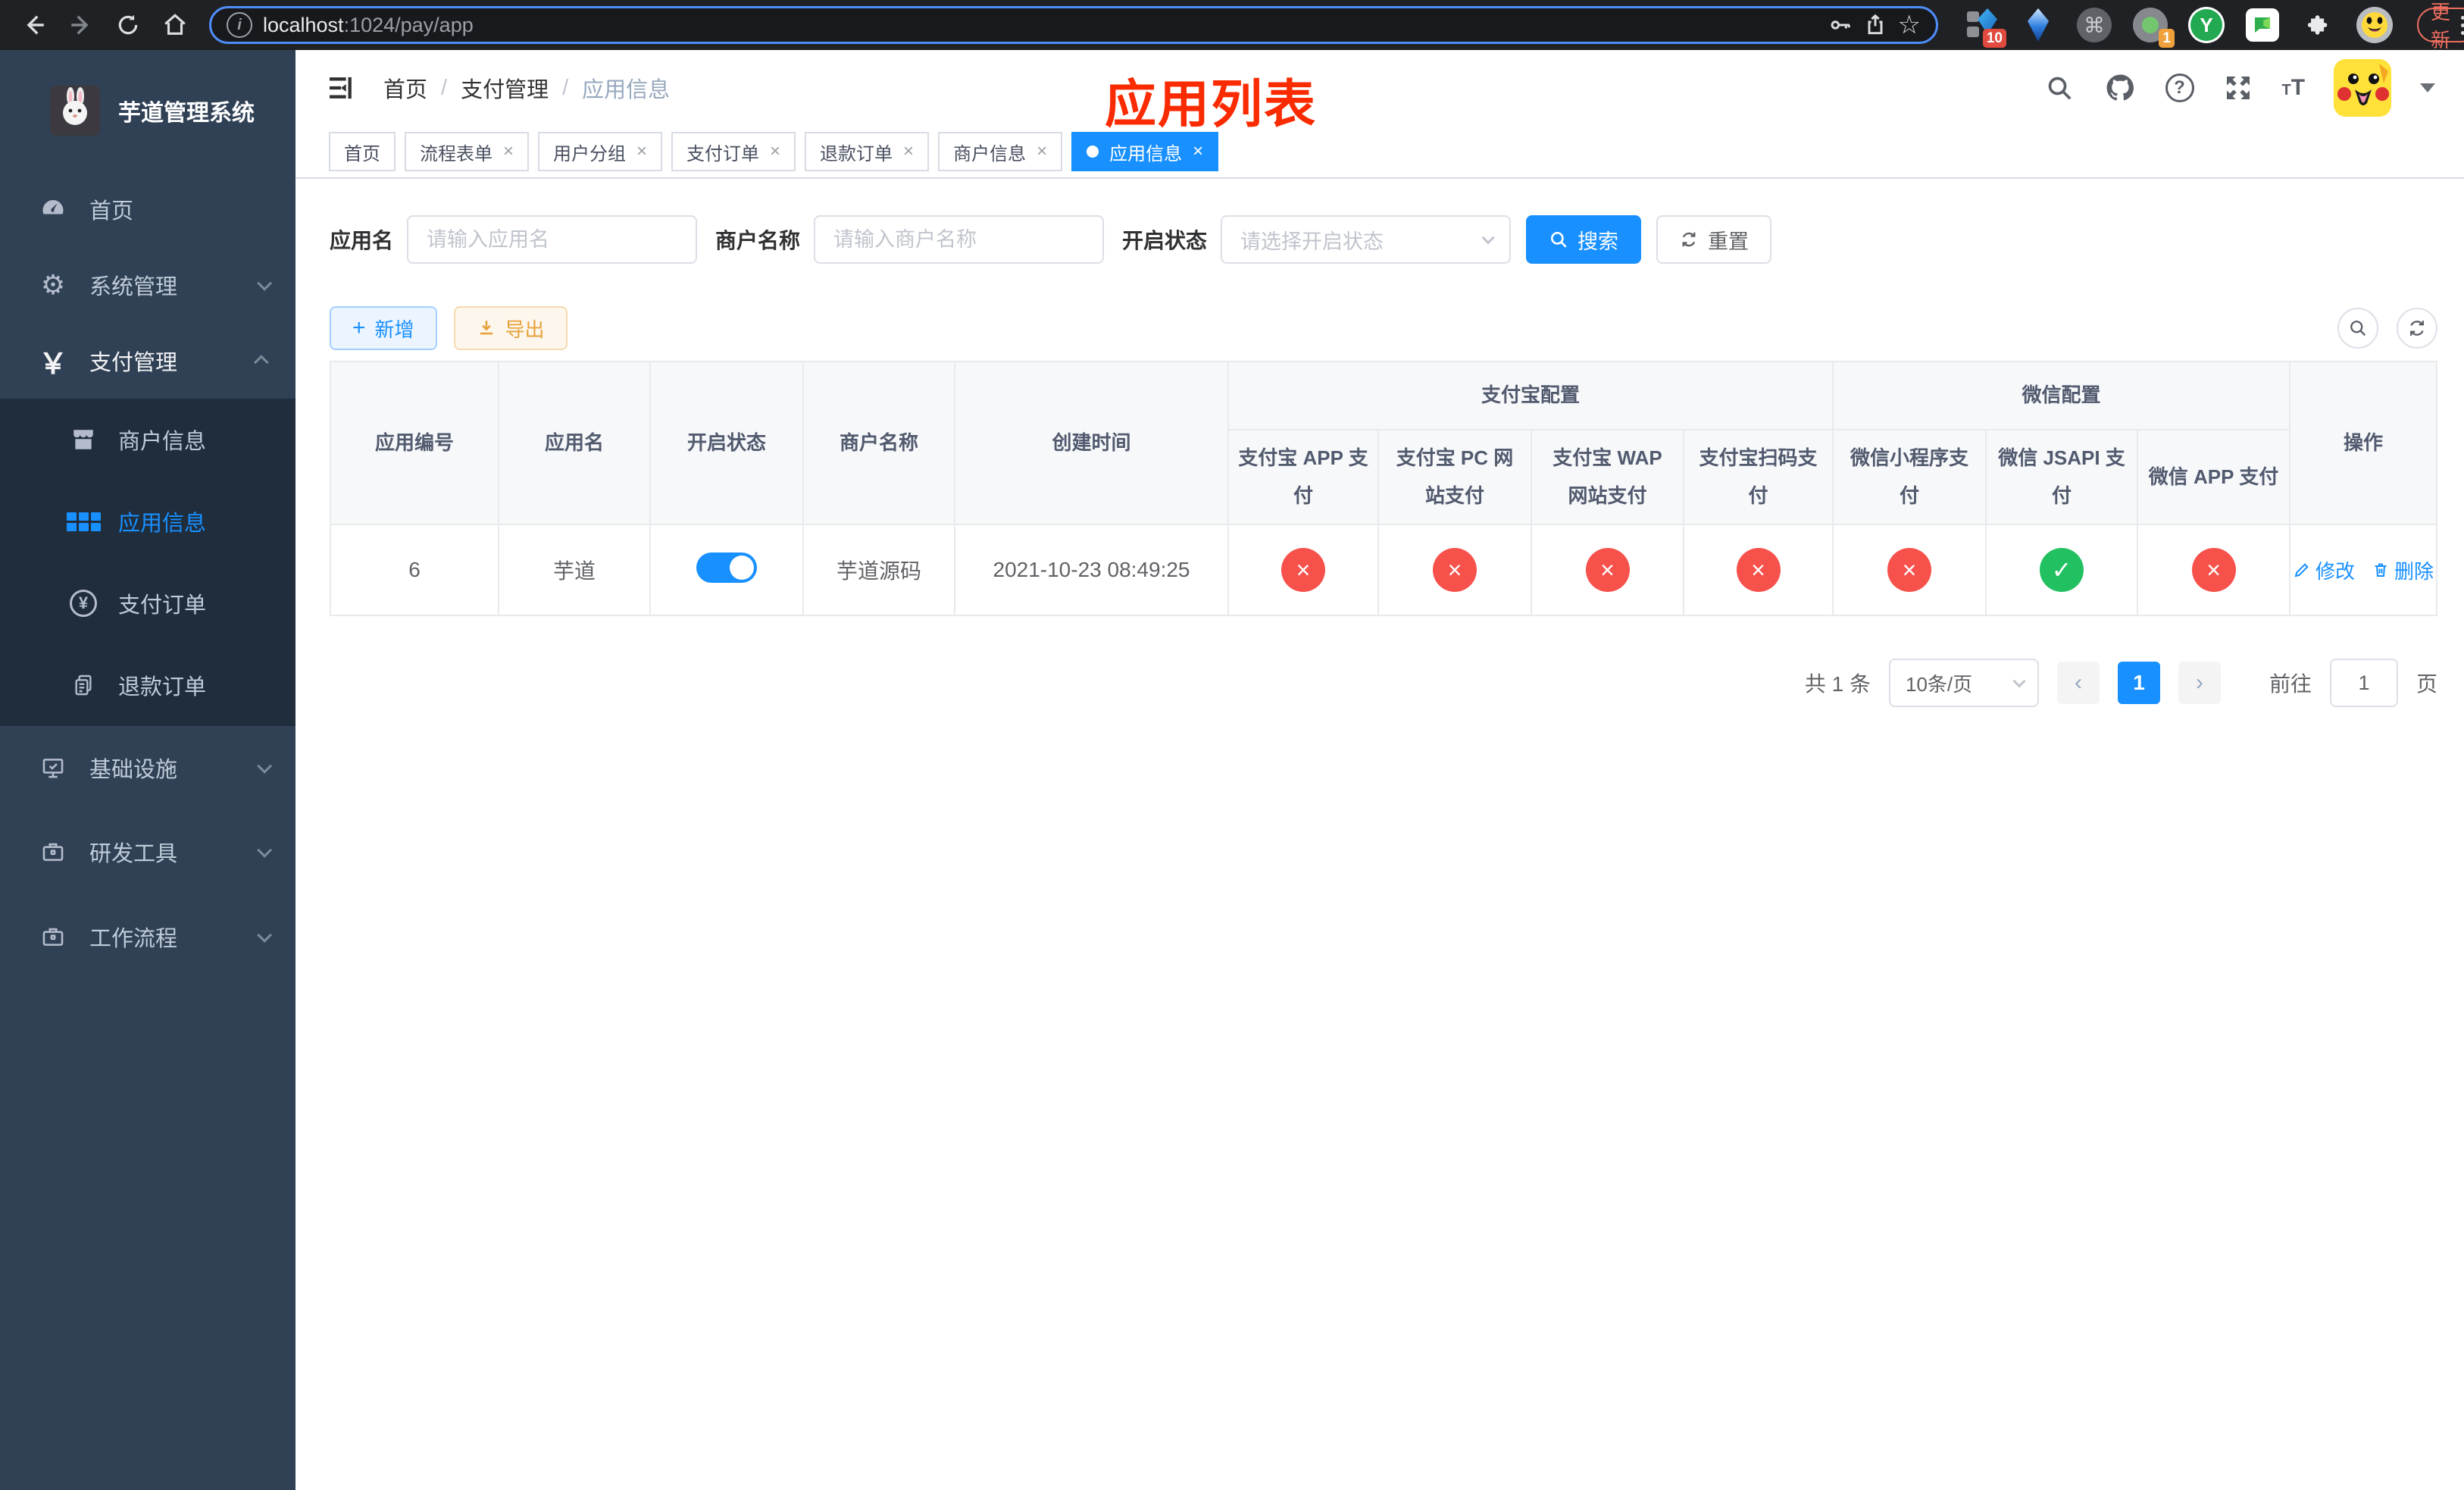  What do you see at coordinates (467, 151) in the screenshot?
I see `tab-process-form: 流程表单 ×` at bounding box center [467, 151].